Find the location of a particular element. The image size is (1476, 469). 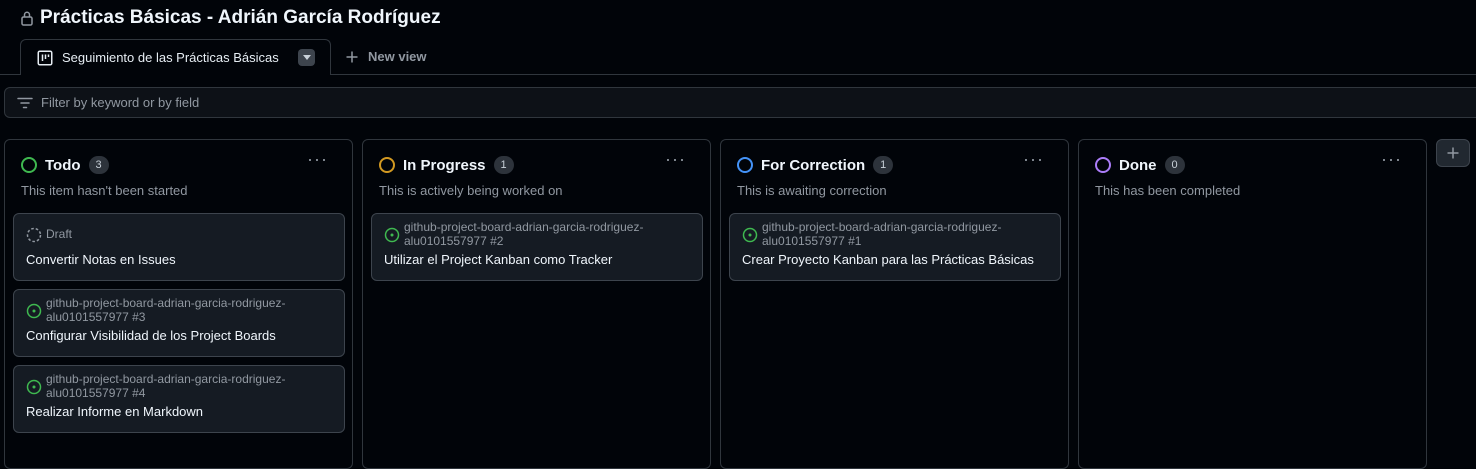

new-view-button: New view is located at coordinates (386, 56).